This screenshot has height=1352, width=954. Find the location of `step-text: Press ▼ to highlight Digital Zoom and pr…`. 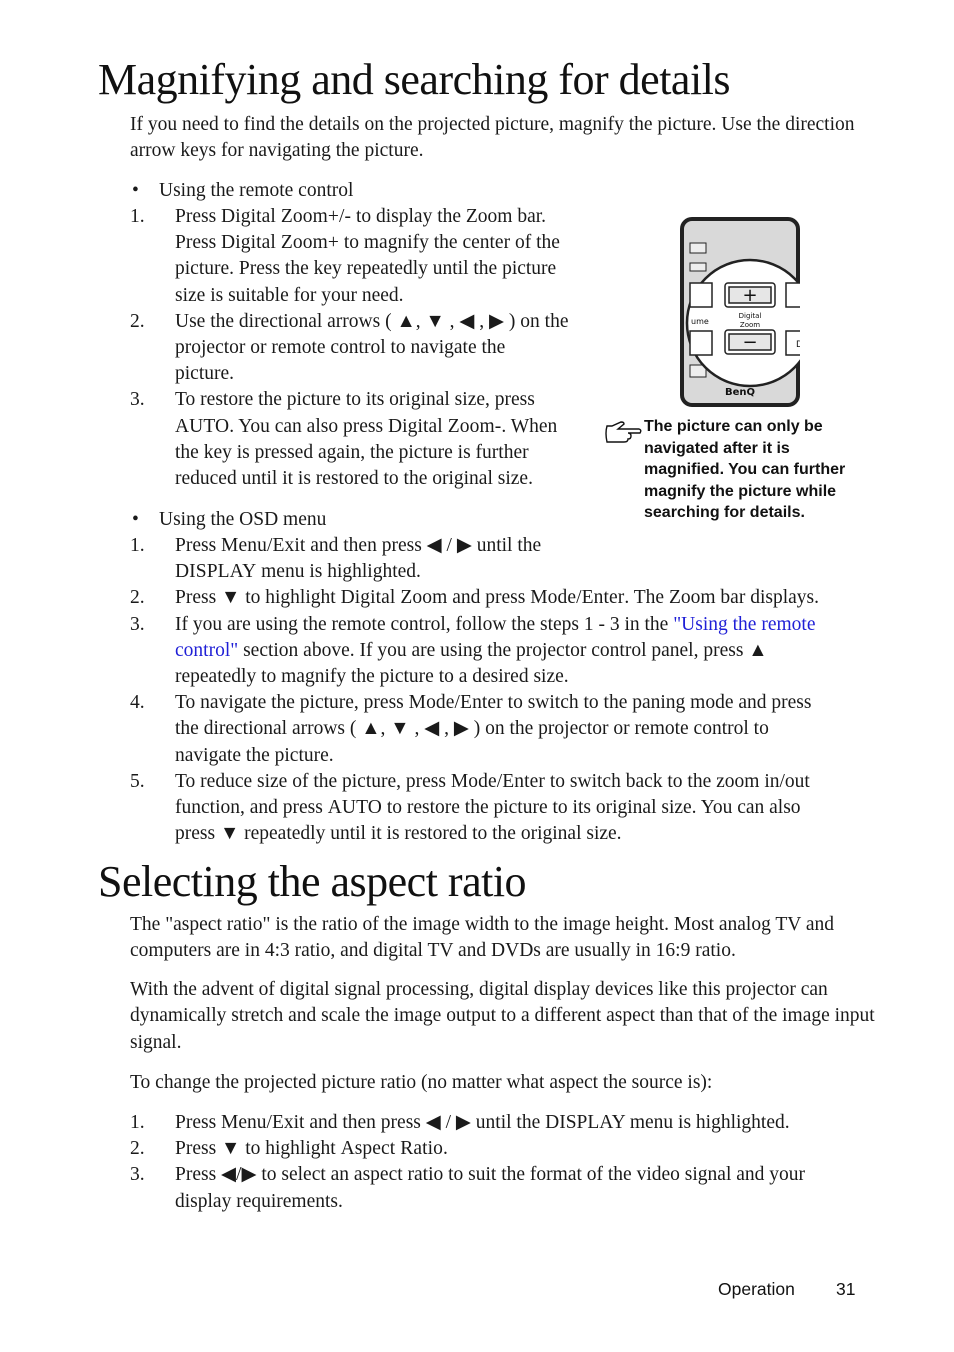

step-text: Press ▼ to highlight Digital Zoom and pr… is located at coordinates (497, 598).